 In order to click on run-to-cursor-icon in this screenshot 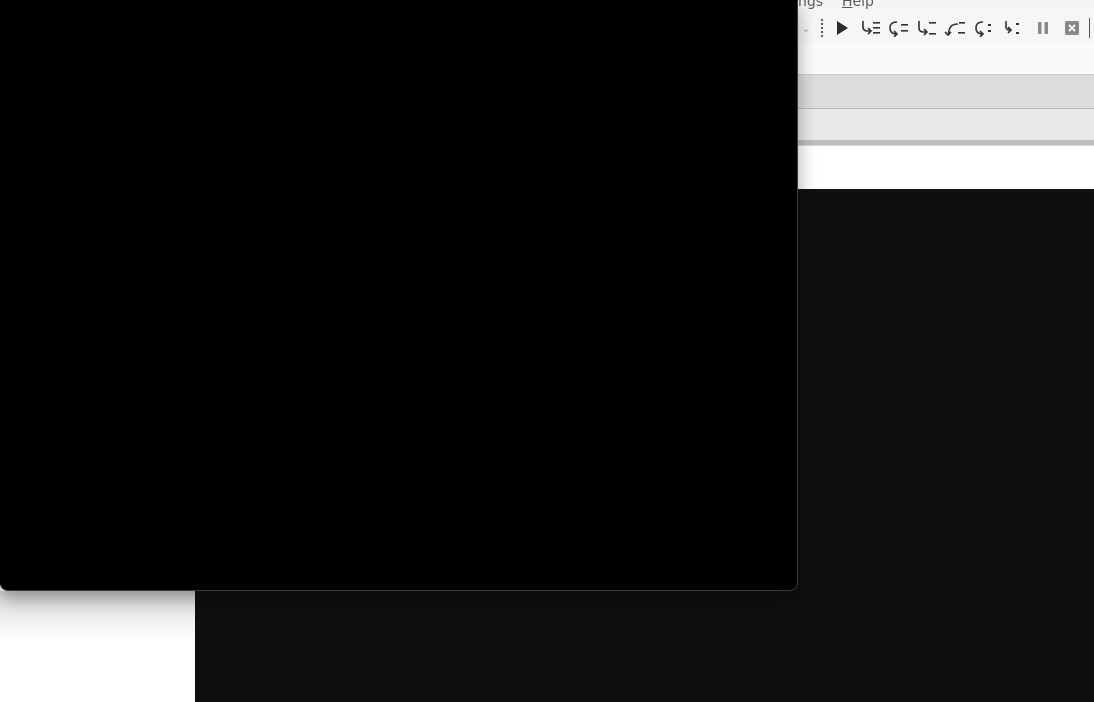, I will do `click(1012, 27)`.